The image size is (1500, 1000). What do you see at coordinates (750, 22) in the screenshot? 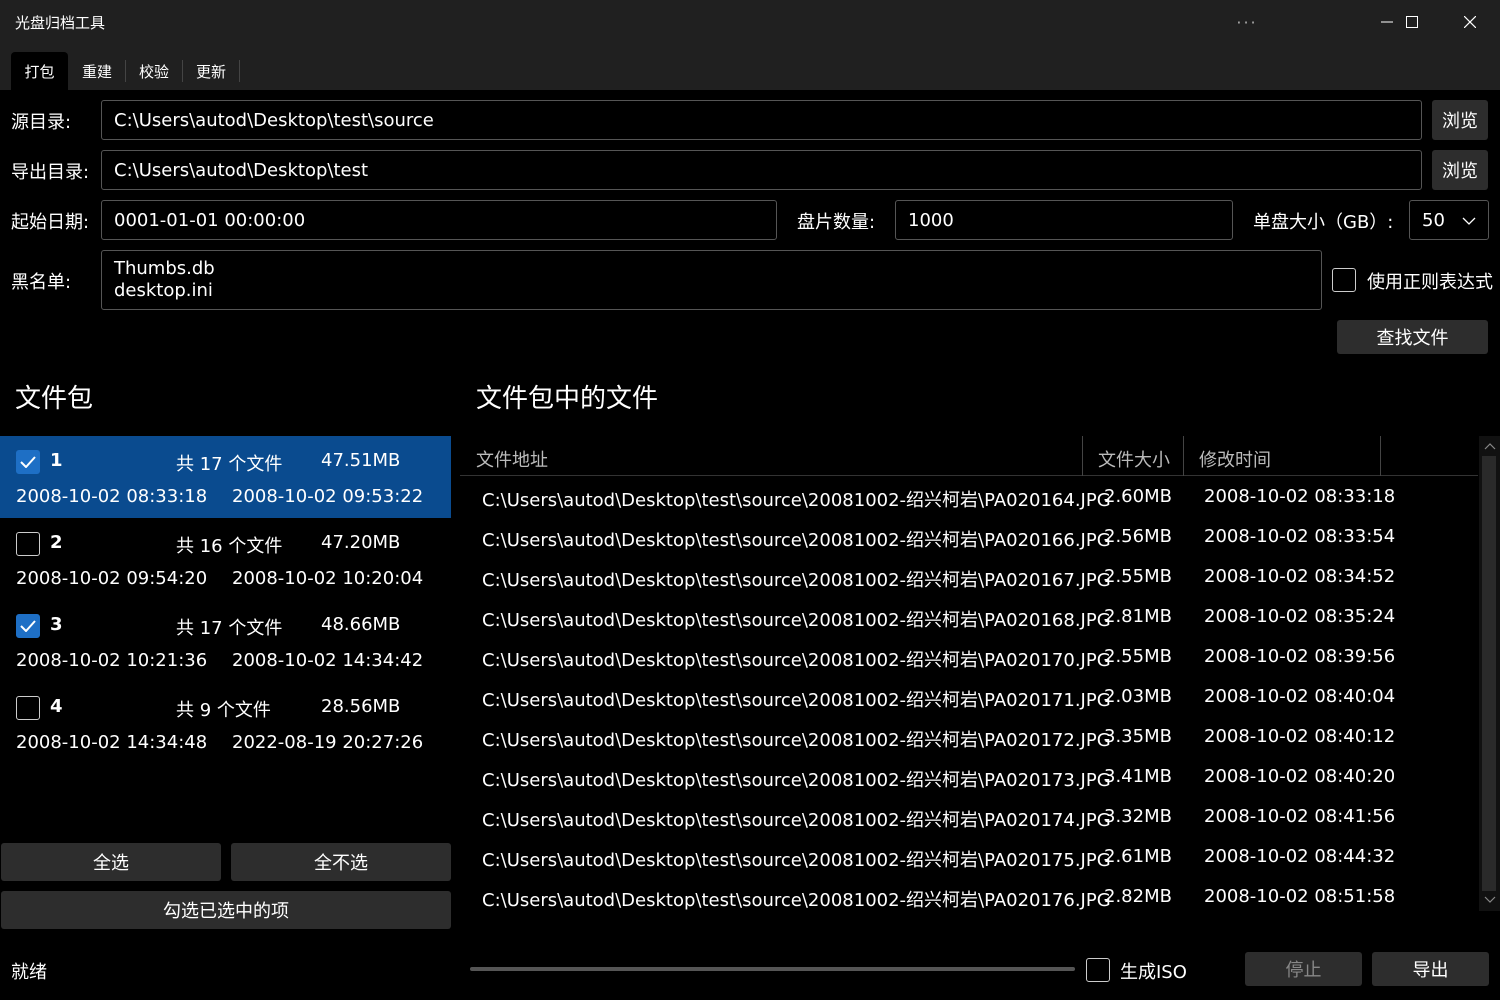
I see `title-bar` at bounding box center [750, 22].